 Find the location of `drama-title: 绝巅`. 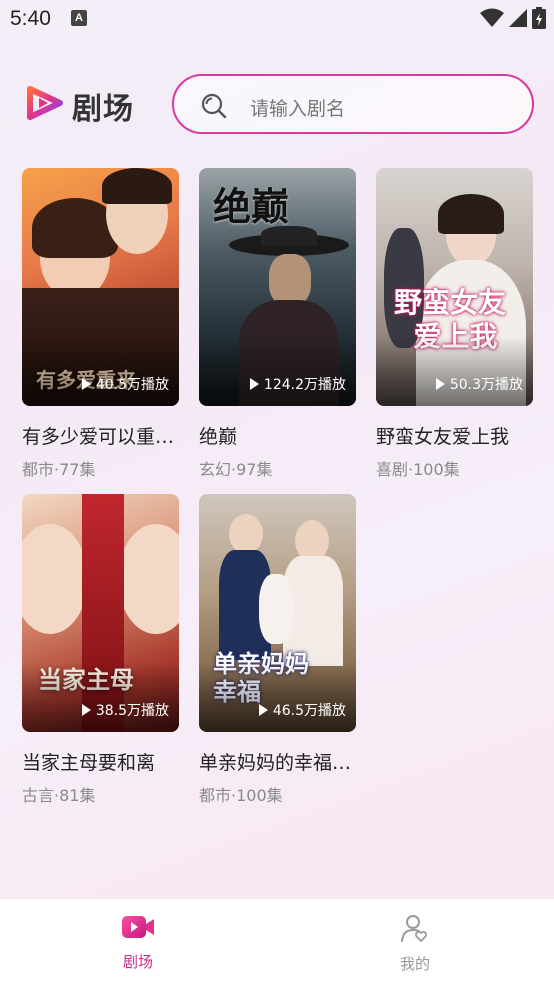

drama-title: 绝巅 is located at coordinates (218, 437).